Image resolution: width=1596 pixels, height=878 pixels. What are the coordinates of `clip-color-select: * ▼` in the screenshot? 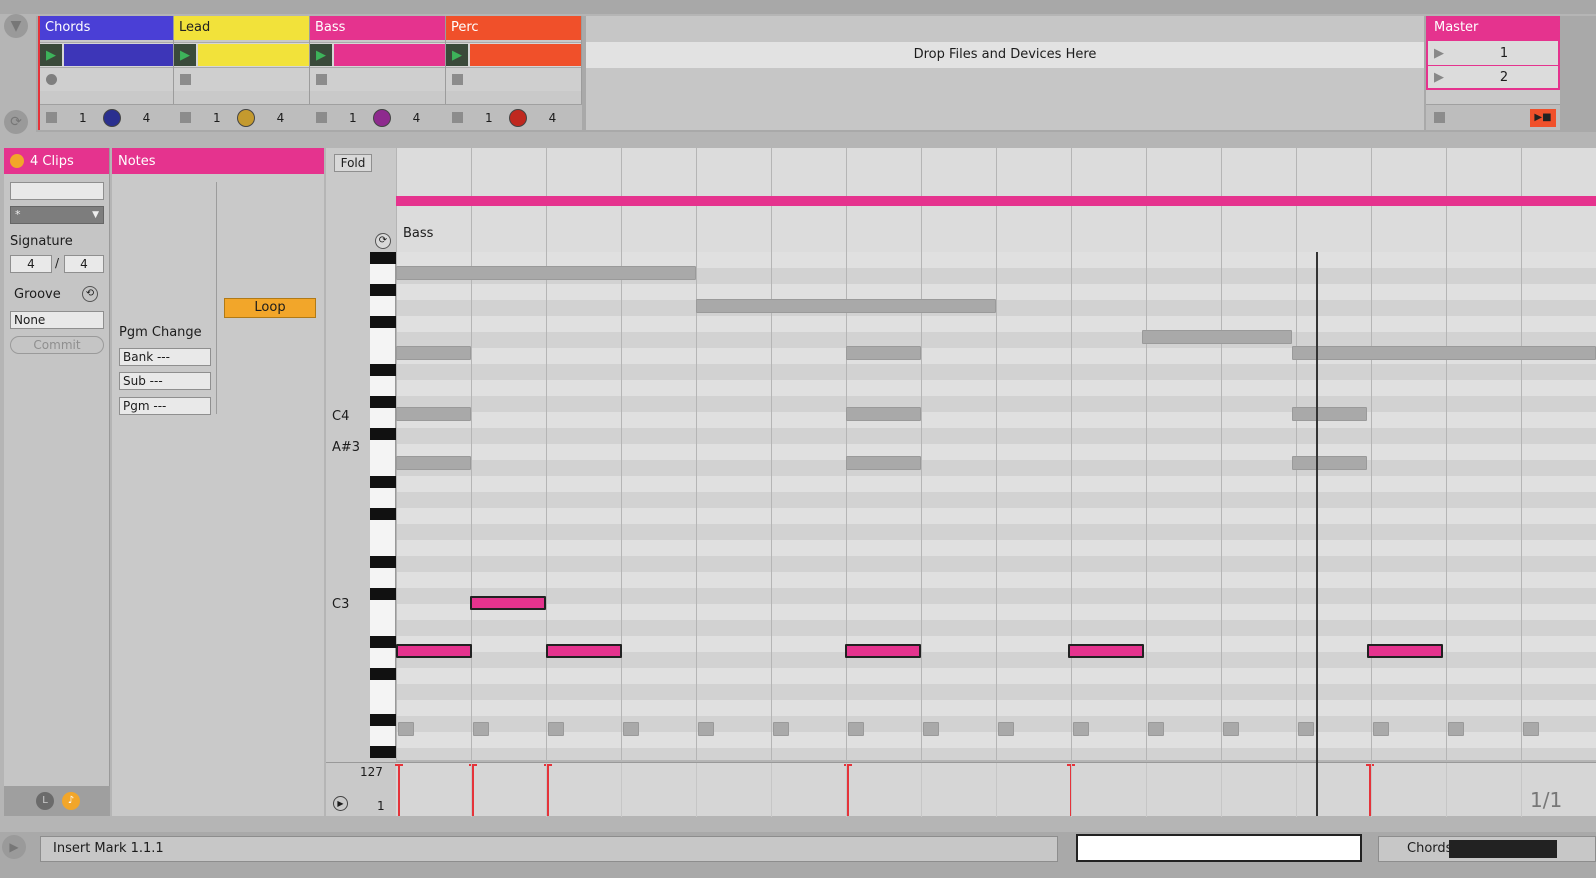 It's located at (57, 215).